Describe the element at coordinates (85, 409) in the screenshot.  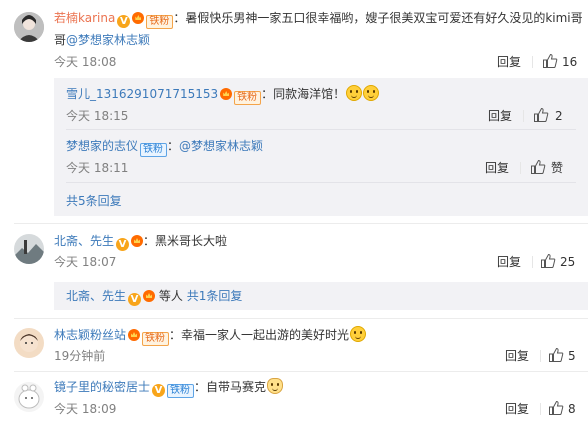
I see `comment-time: 今天 18:09` at that location.